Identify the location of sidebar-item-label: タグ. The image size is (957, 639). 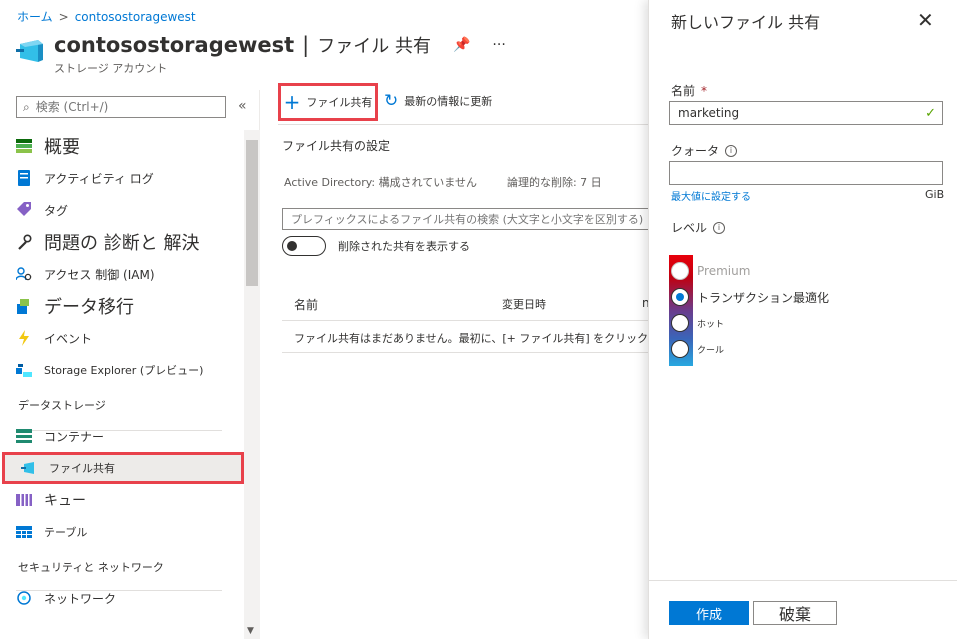
(56, 210).